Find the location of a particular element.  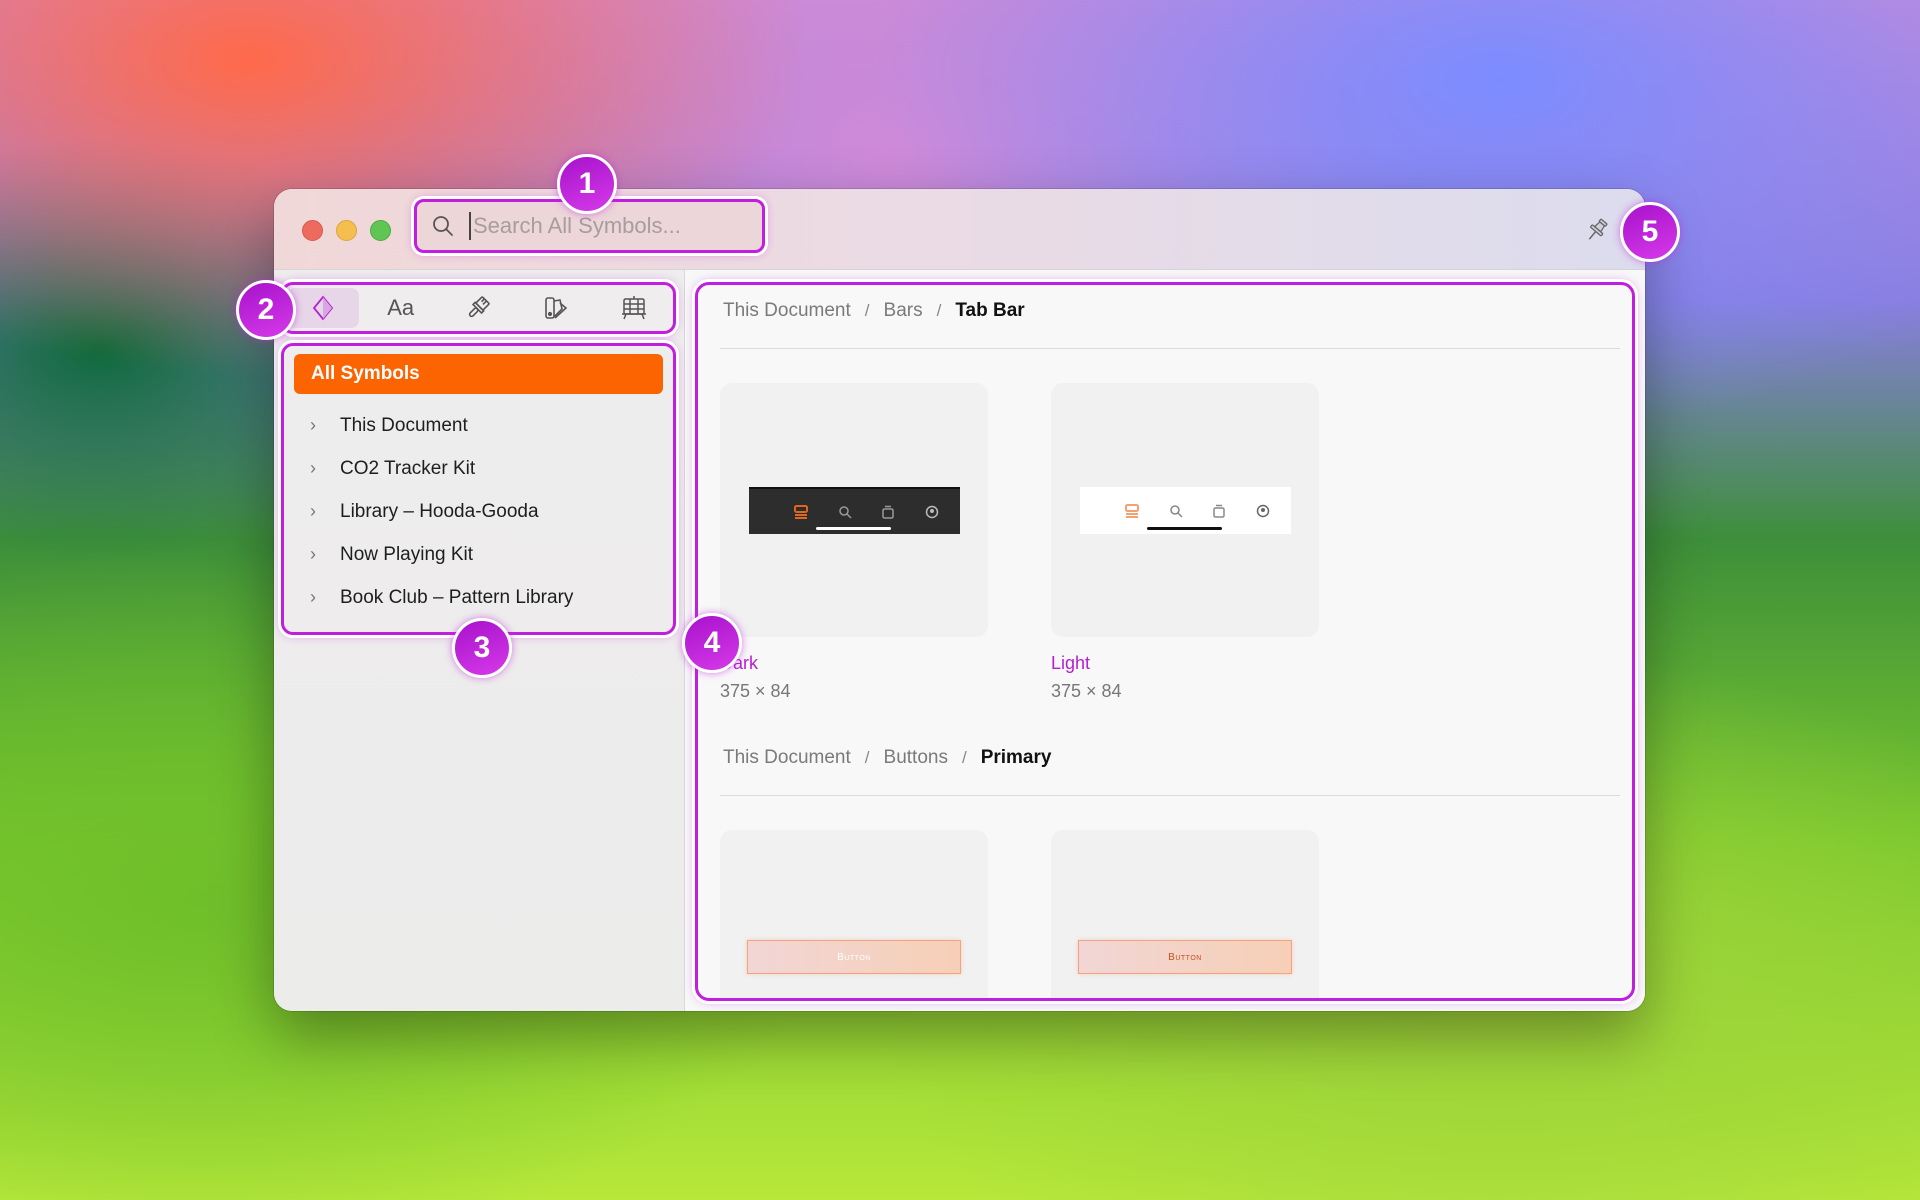

tab-color-variables is located at coordinates (556, 308).